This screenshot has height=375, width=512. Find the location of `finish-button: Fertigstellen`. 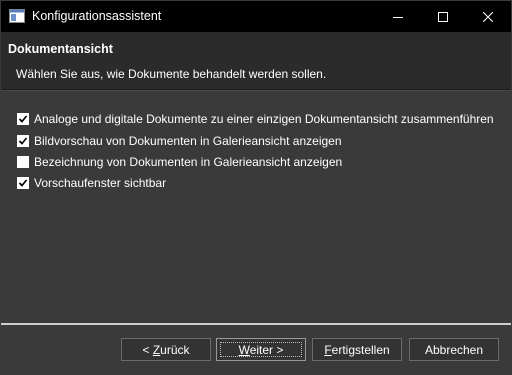

finish-button: Fertigstellen is located at coordinates (357, 349).